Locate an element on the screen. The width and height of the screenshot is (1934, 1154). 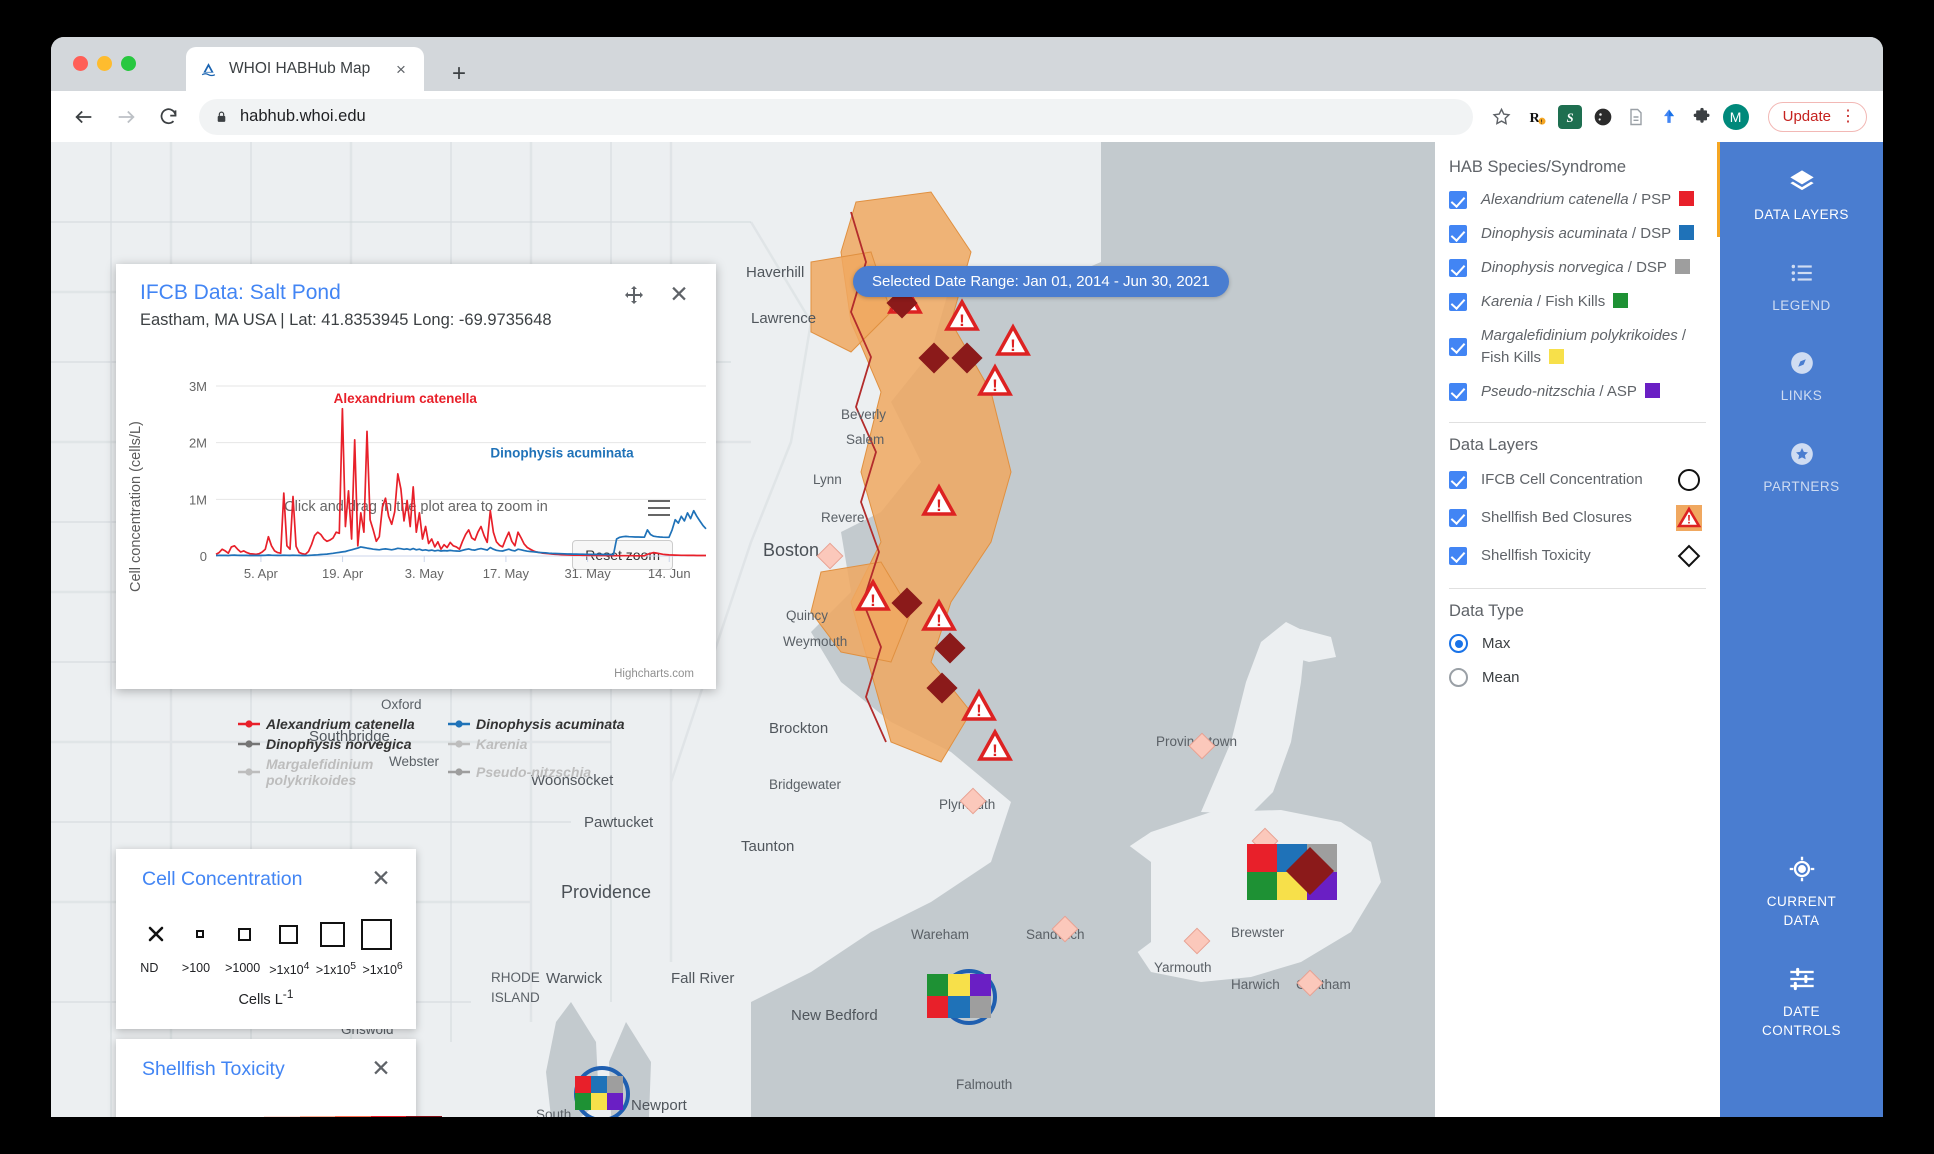
map-place-label: Yarmouth is located at coordinates (1183, 967).